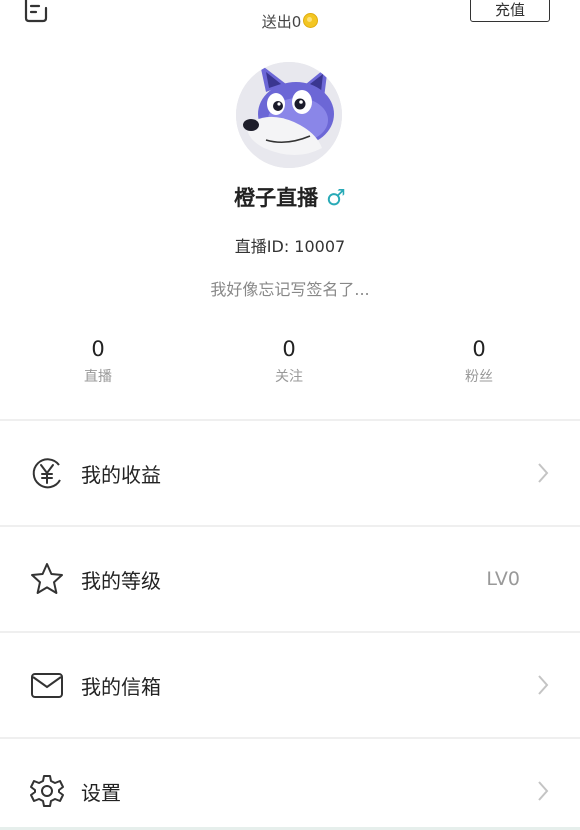  Describe the element at coordinates (503, 579) in the screenshot. I see `level-value: LV0` at that location.